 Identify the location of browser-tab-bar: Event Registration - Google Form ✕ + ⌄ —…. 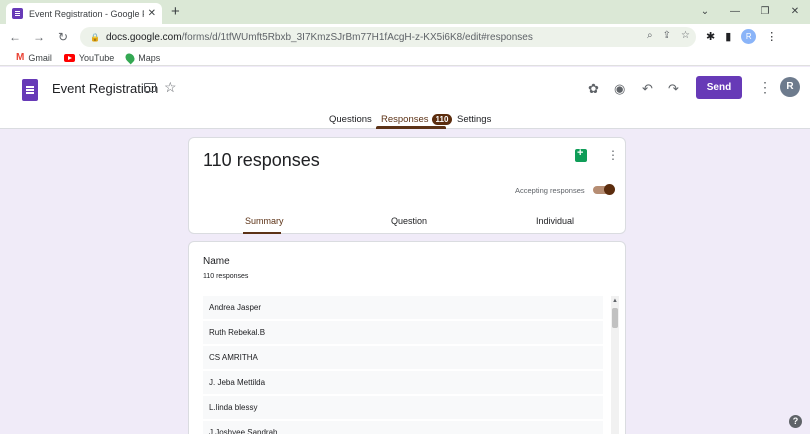
(405, 12).